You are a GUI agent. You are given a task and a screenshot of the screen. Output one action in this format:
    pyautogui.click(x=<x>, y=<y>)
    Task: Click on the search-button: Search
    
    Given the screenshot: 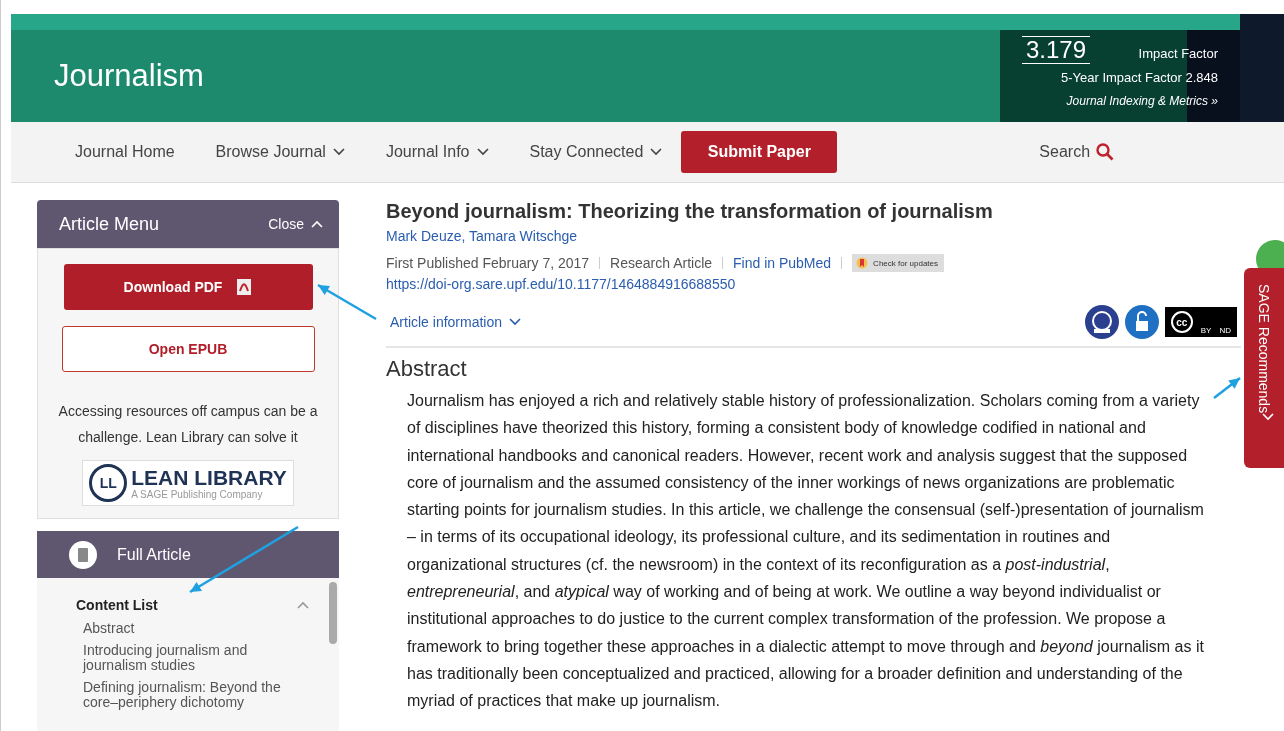 What is the action you would take?
    pyautogui.click(x=1077, y=152)
    